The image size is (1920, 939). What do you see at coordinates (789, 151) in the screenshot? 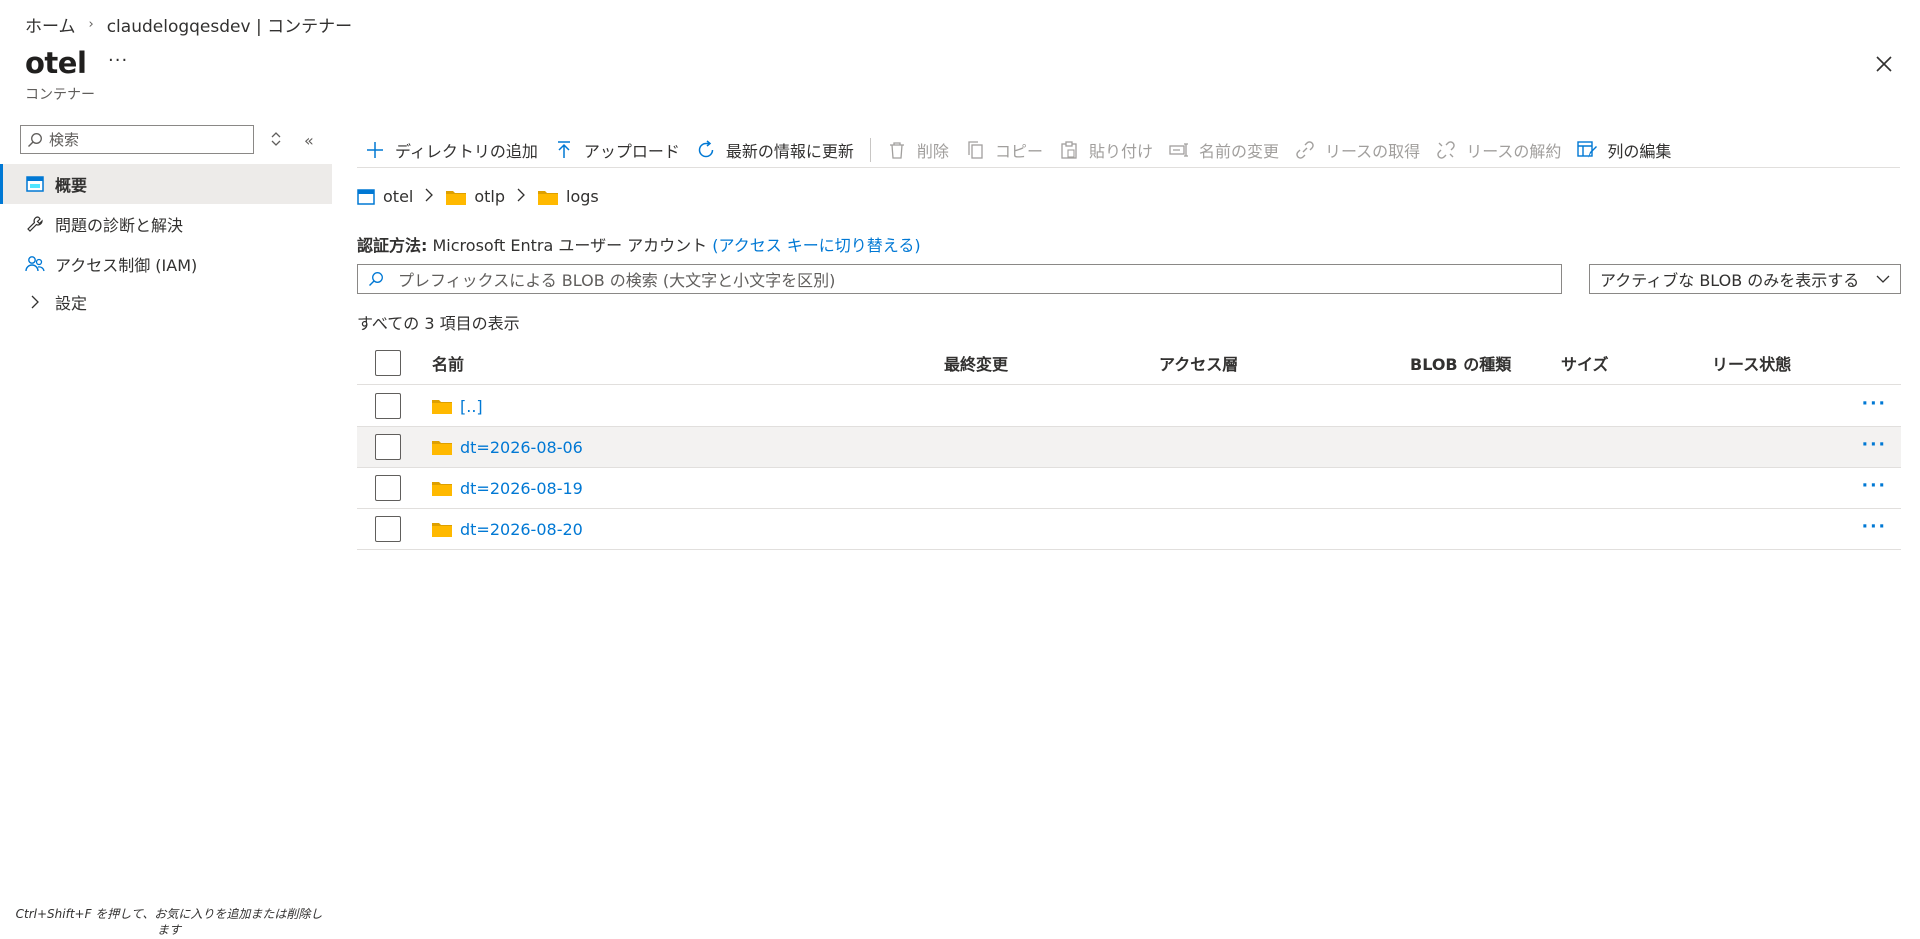
I see `refresh-label: 最新の情報に更新` at bounding box center [789, 151].